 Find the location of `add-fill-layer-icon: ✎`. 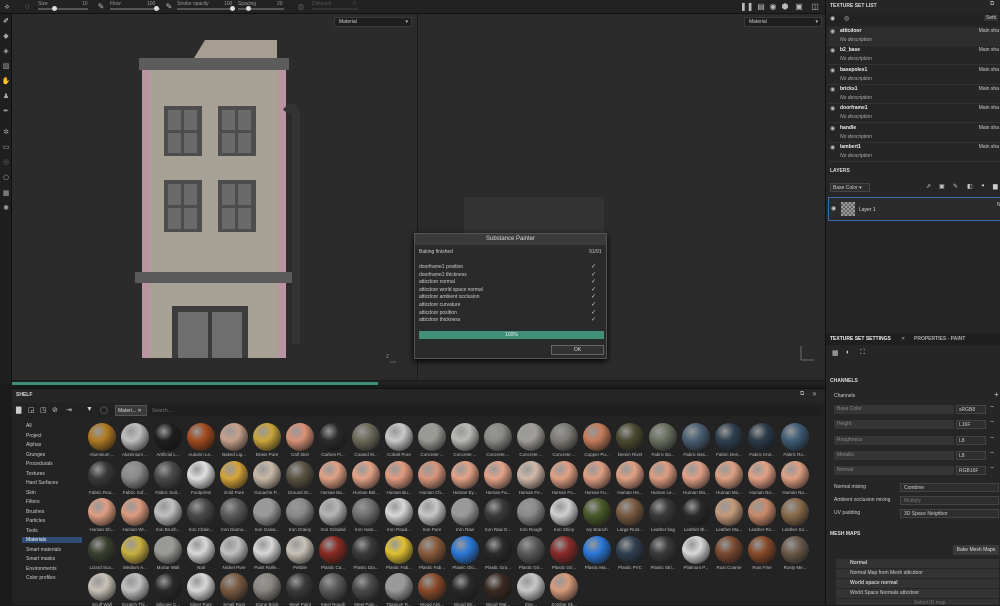

add-fill-layer-icon: ✎ is located at coordinates (955, 186).